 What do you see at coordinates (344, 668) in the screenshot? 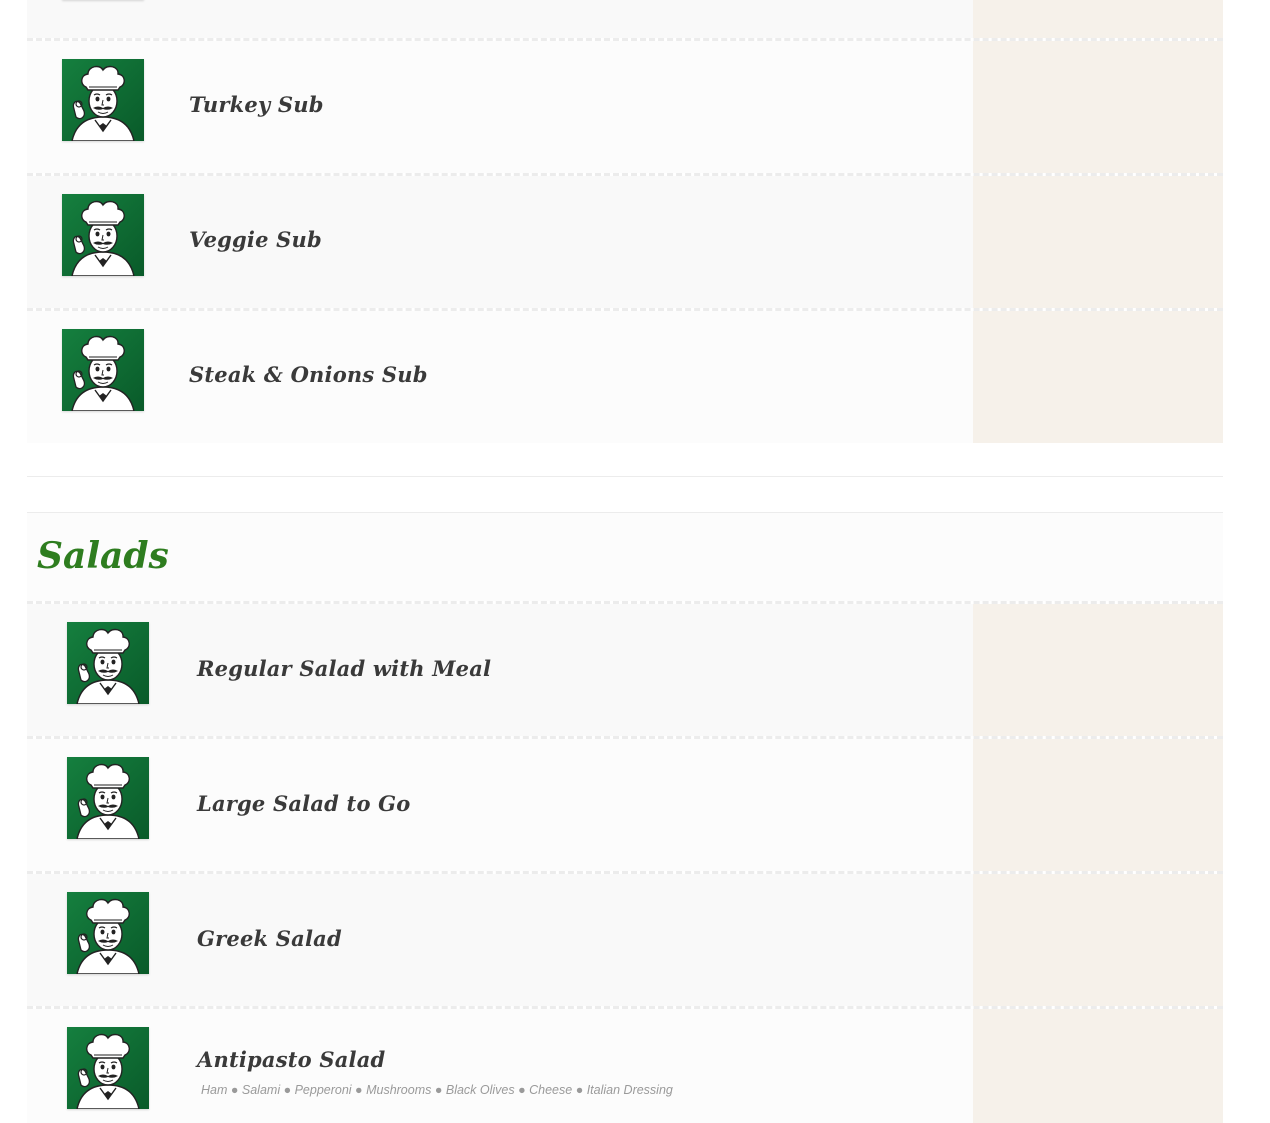
I see `item-name: Regular Salad with Meal` at bounding box center [344, 668].